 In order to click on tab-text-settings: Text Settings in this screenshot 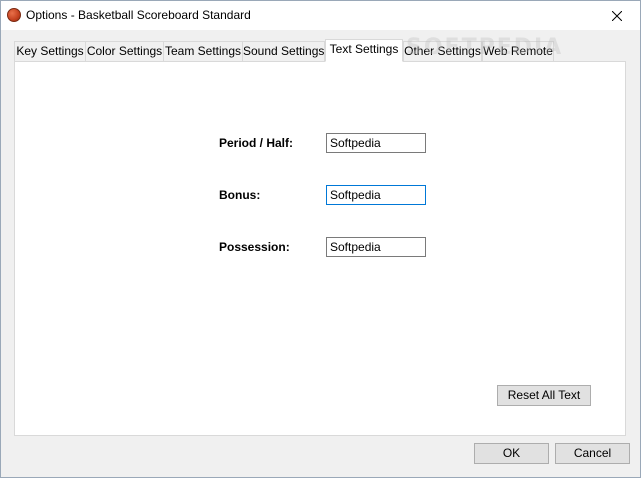, I will do `click(364, 50)`.